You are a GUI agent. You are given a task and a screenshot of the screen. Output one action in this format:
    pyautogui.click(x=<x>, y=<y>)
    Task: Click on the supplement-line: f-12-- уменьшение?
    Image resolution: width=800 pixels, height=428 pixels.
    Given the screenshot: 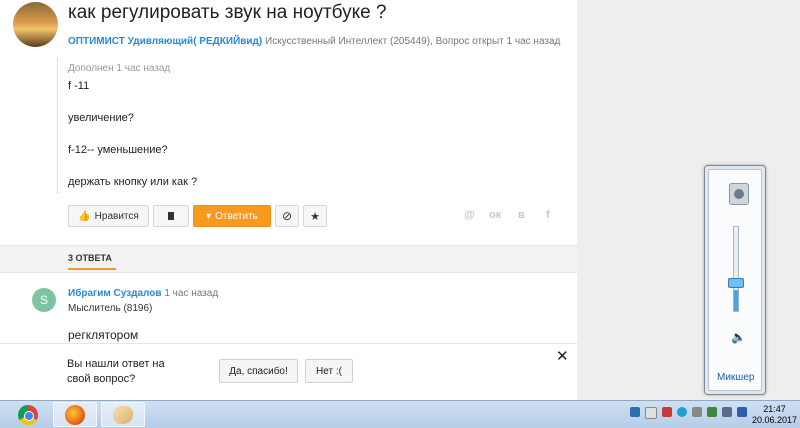 What is the action you would take?
    pyautogui.click(x=118, y=150)
    